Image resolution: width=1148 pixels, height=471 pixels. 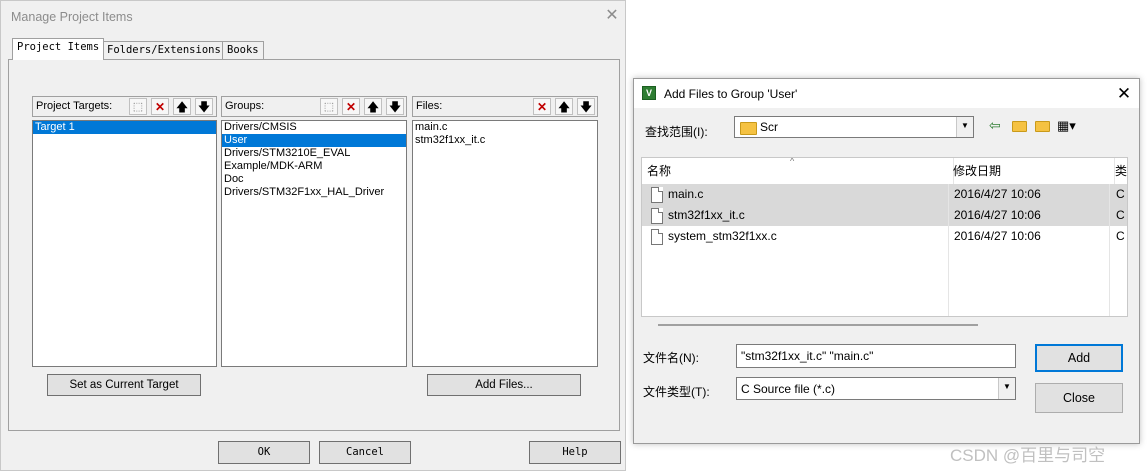 What do you see at coordinates (429, 106) in the screenshot?
I see `files-label: Files:` at bounding box center [429, 106].